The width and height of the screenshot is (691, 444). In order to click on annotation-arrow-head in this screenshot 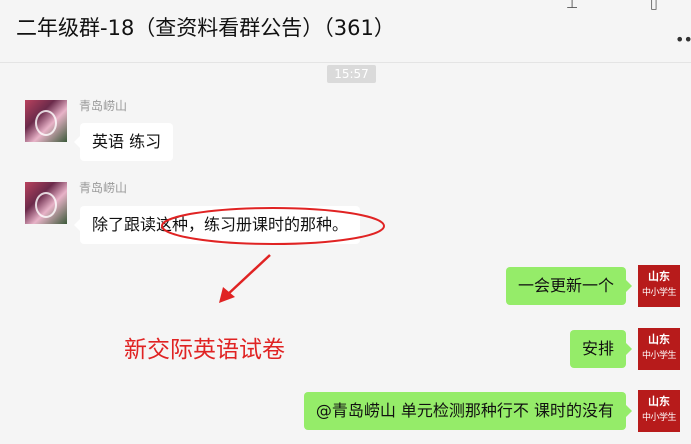, I will do `click(227, 295)`.